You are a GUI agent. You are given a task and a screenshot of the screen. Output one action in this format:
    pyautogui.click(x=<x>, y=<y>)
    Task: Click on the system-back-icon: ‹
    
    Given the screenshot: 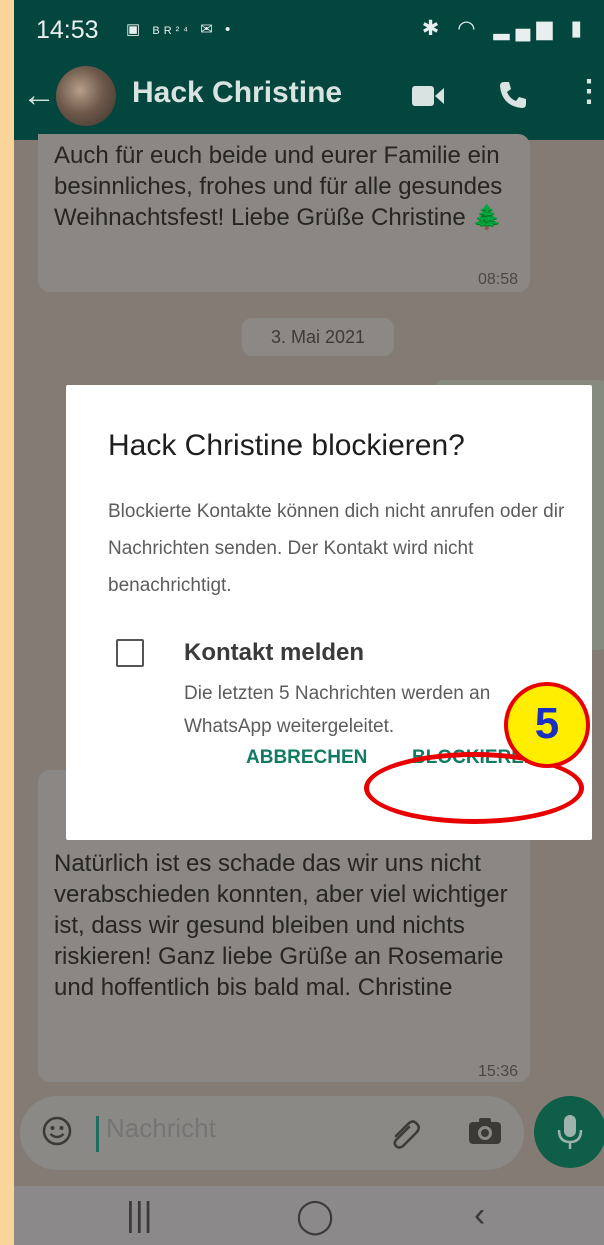 What is the action you would take?
    pyautogui.click(x=479, y=1215)
    